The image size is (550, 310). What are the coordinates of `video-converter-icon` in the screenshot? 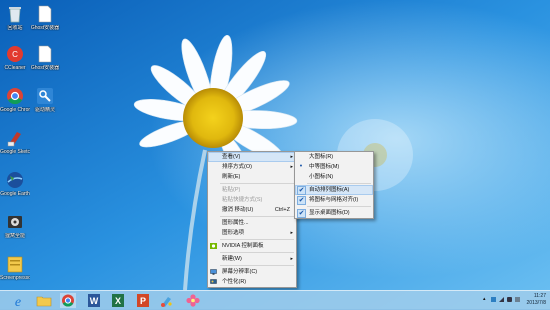 It's located at (15, 222).